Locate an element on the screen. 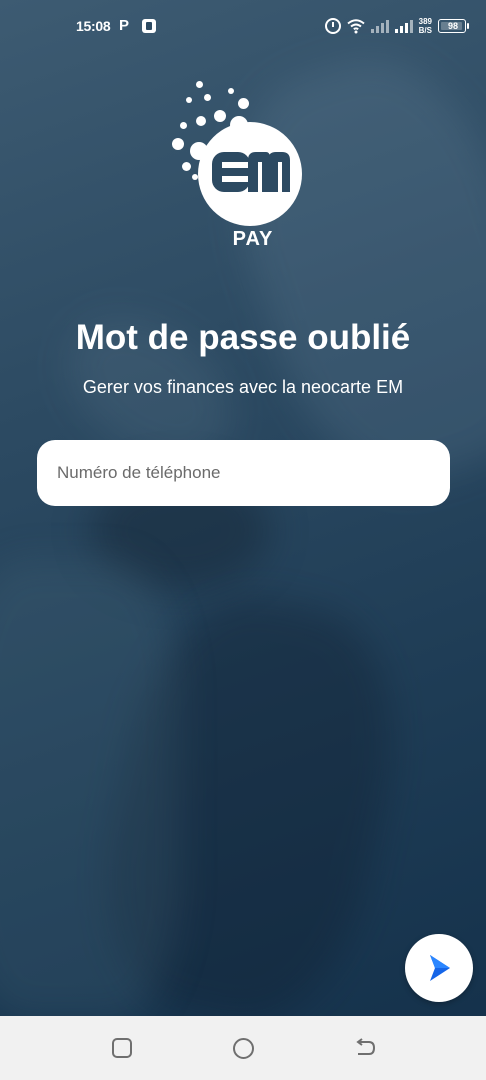 The image size is (486, 1080). status-time: 15:08 is located at coordinates (93, 26).